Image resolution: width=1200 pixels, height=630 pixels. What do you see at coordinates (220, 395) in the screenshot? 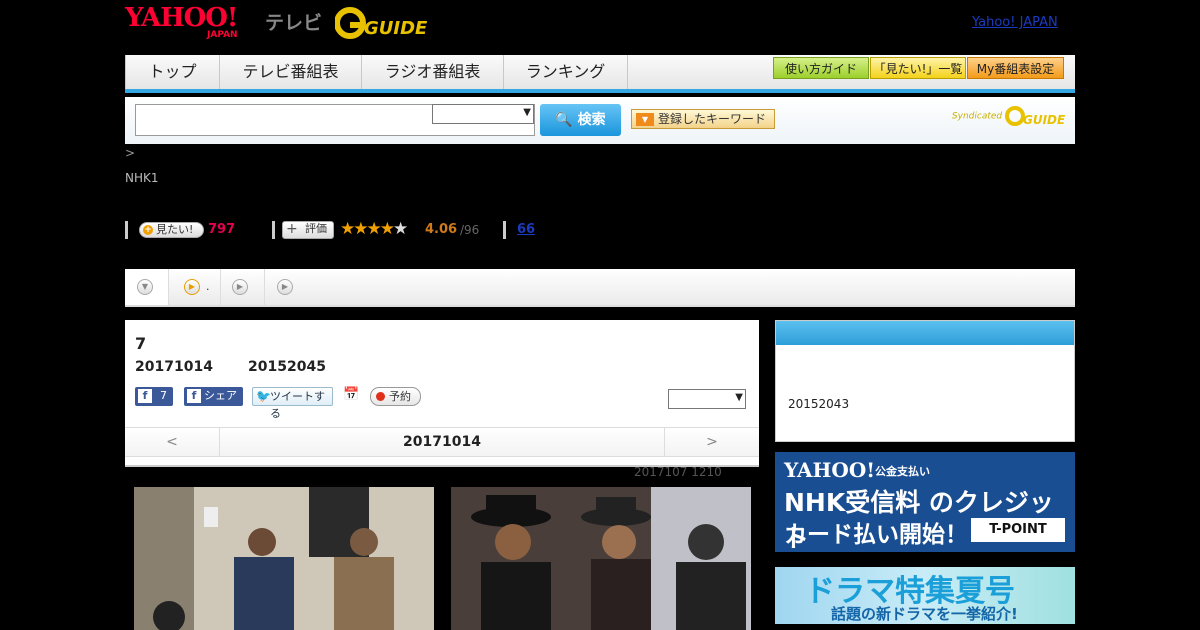
I see `facebook-share-label: シェア` at bounding box center [220, 395].